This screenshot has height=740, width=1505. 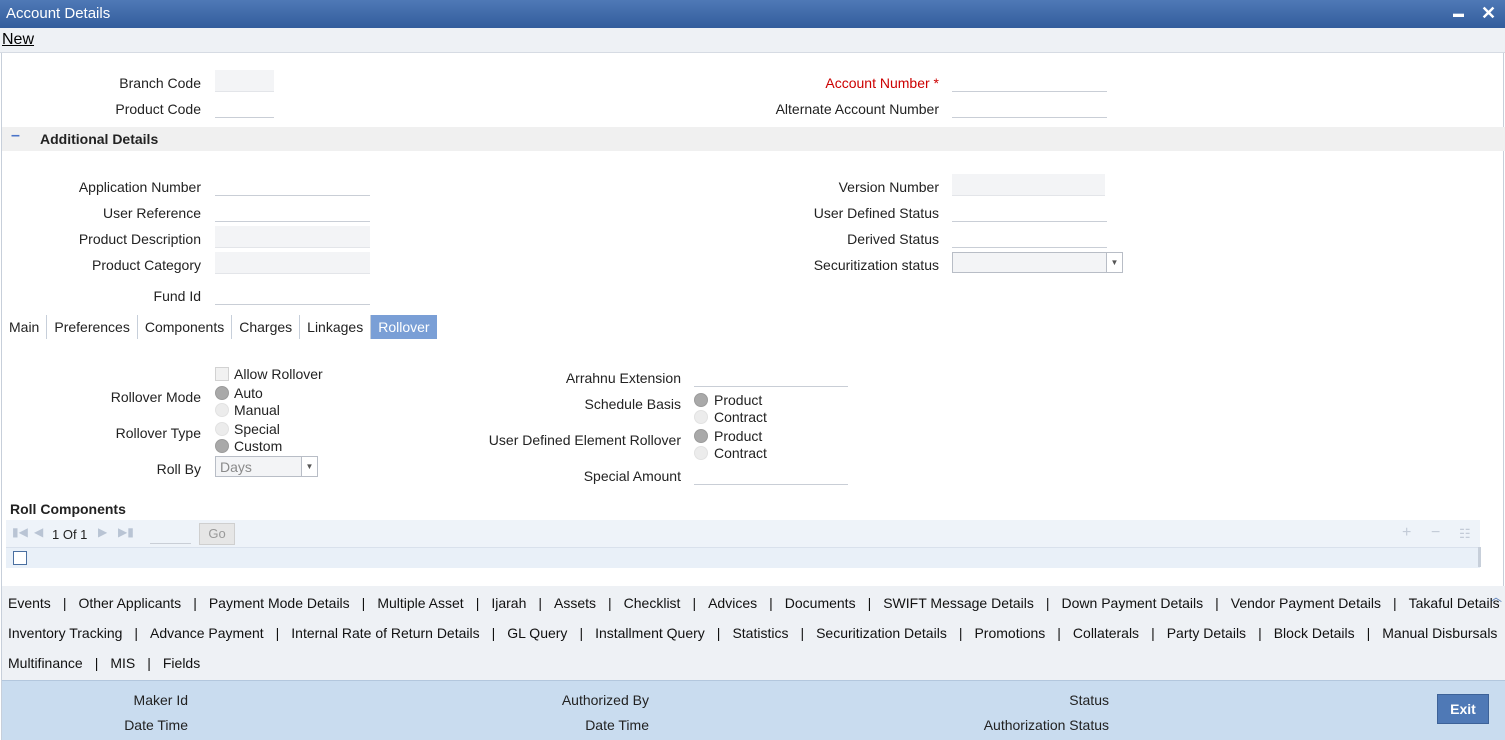 I want to click on link-inventory-tracking: Inventory Tracking, so click(x=65, y=633).